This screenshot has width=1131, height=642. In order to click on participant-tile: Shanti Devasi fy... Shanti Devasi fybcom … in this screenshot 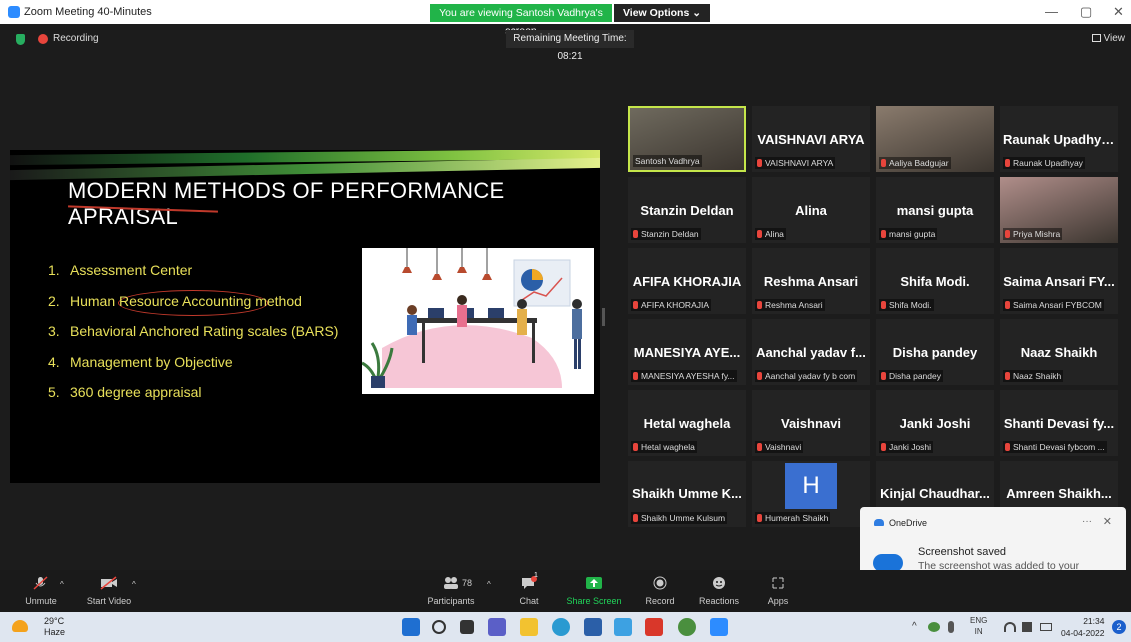, I will do `click(1059, 423)`.